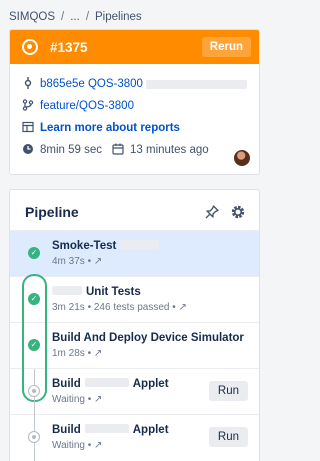 The height and width of the screenshot is (461, 320). What do you see at coordinates (148, 338) in the screenshot?
I see `step-name: Build And Deploy Device Simulator` at bounding box center [148, 338].